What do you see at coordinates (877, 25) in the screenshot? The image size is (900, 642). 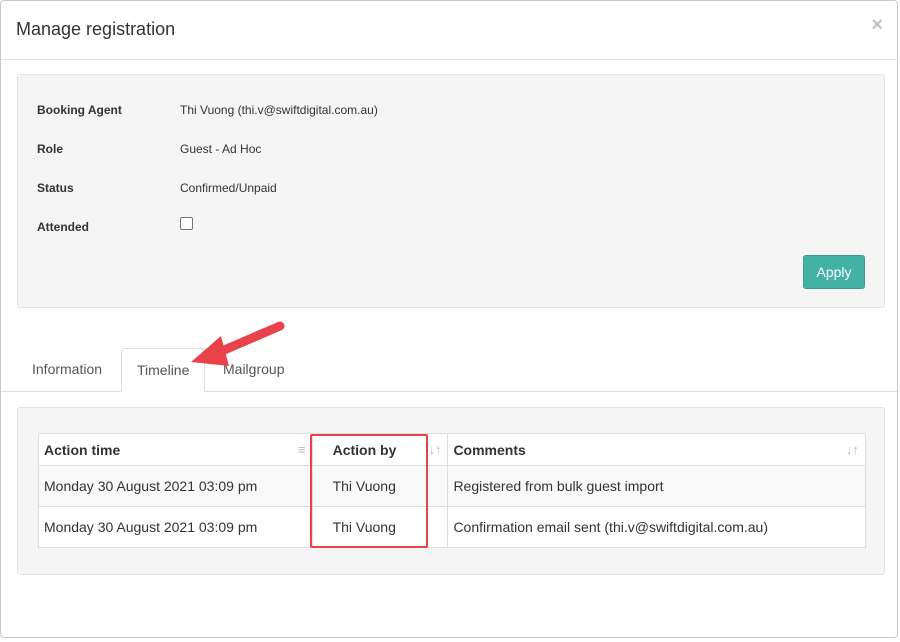 I see `close-icon: ×` at bounding box center [877, 25].